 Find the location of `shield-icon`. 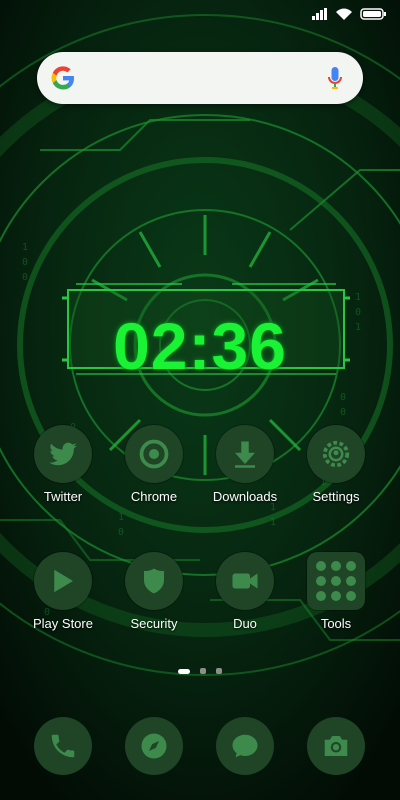

shield-icon is located at coordinates (154, 581).